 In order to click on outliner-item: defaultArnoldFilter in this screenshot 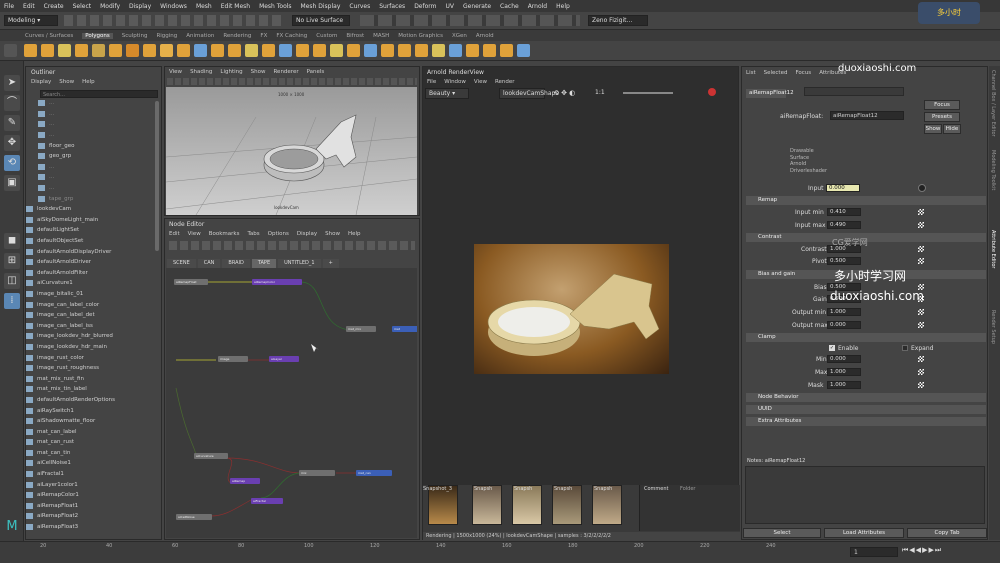, I will do `click(92, 273)`.